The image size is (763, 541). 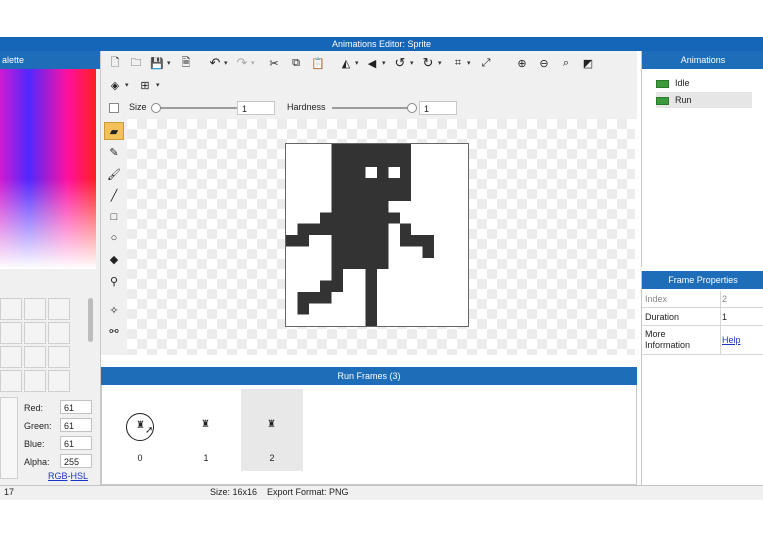 I want to click on cut-icon: ✂, so click(x=274, y=63).